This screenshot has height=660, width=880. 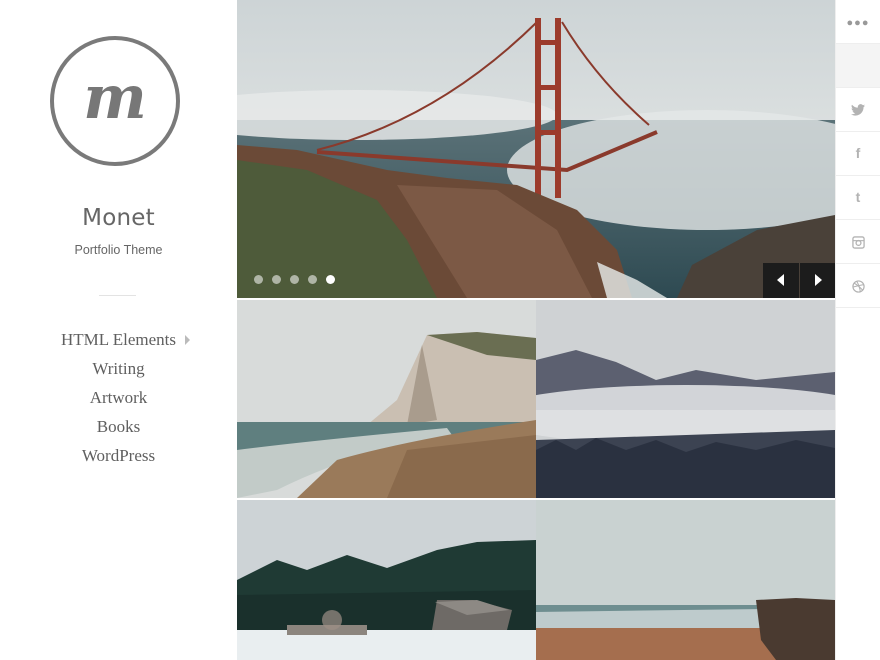 I want to click on gallery-tile-snowy-cabin, so click(x=386, y=580).